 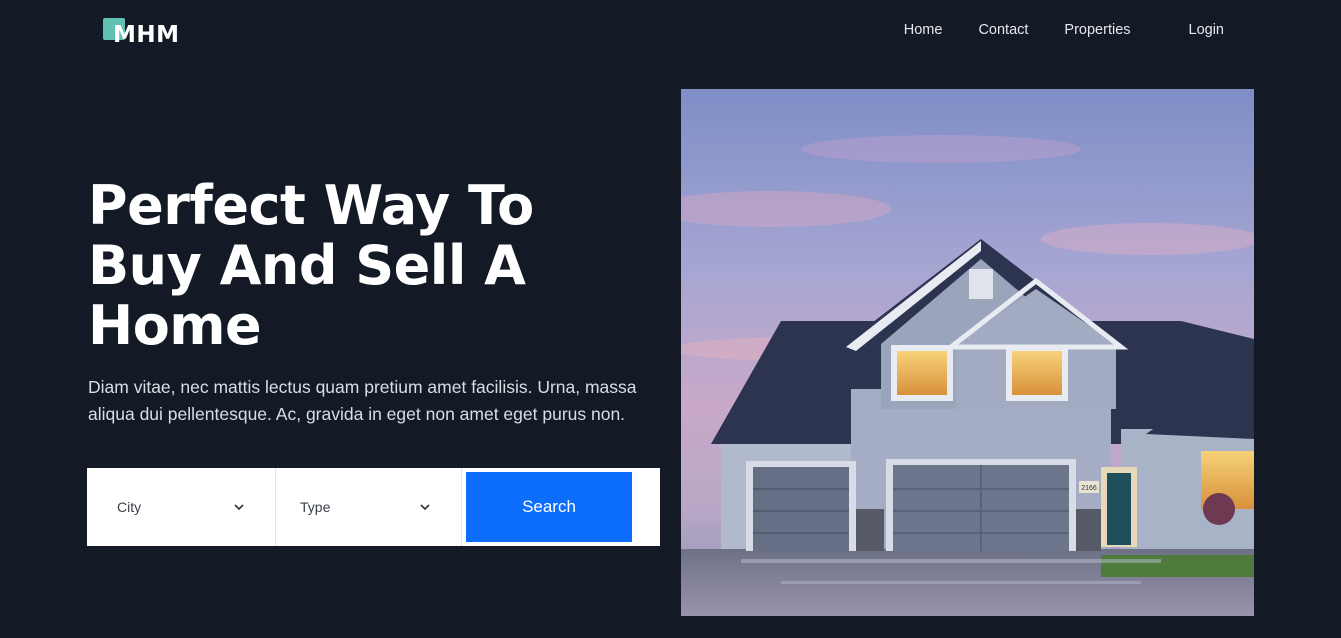 What do you see at coordinates (1046, 30) in the screenshot?
I see `main-nav: Home Contact Properties Login` at bounding box center [1046, 30].